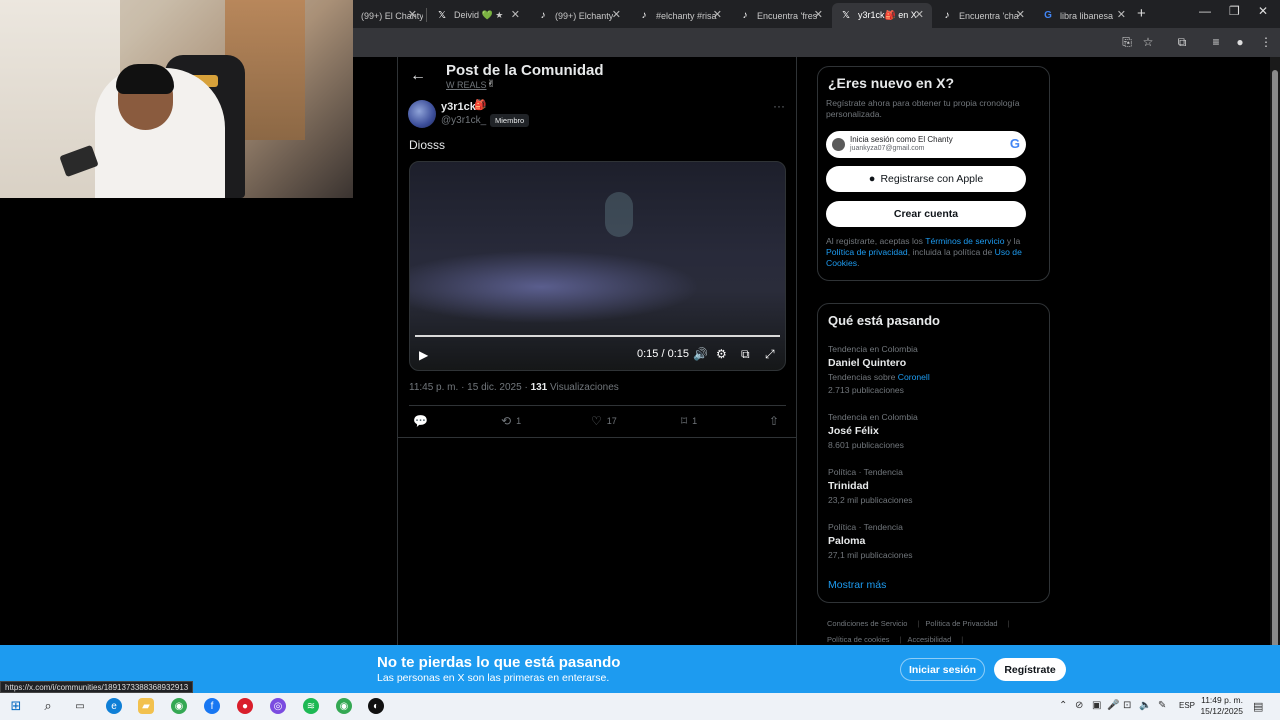 The height and width of the screenshot is (720, 1280). Describe the element at coordinates (604, 421) in the screenshot. I see `like-button: ♡ 17` at that location.